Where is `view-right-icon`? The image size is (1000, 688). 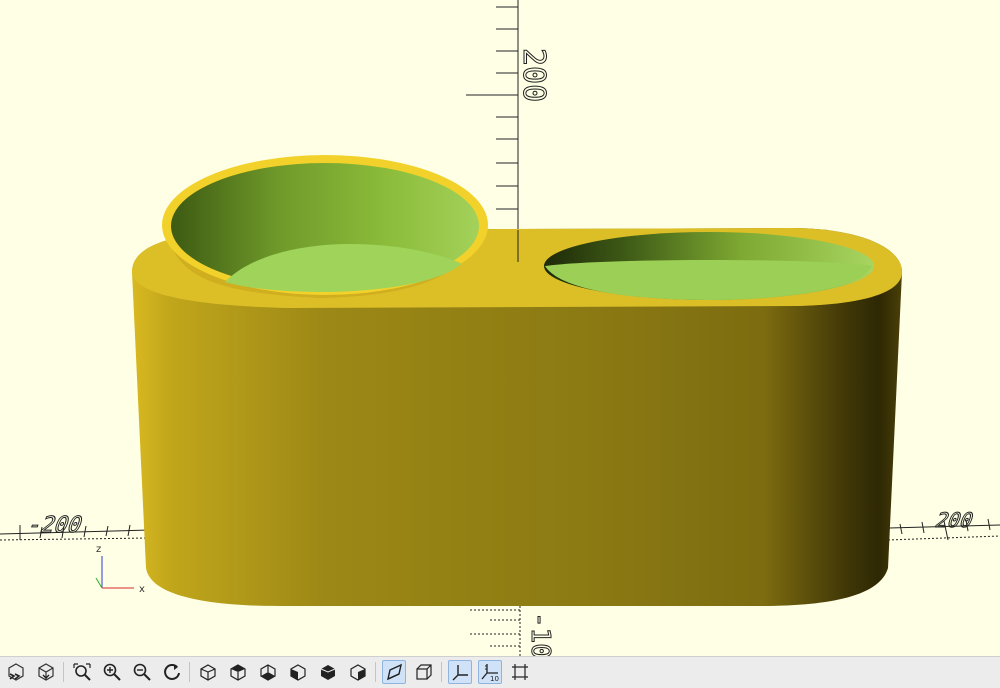 view-right-icon is located at coordinates (208, 672).